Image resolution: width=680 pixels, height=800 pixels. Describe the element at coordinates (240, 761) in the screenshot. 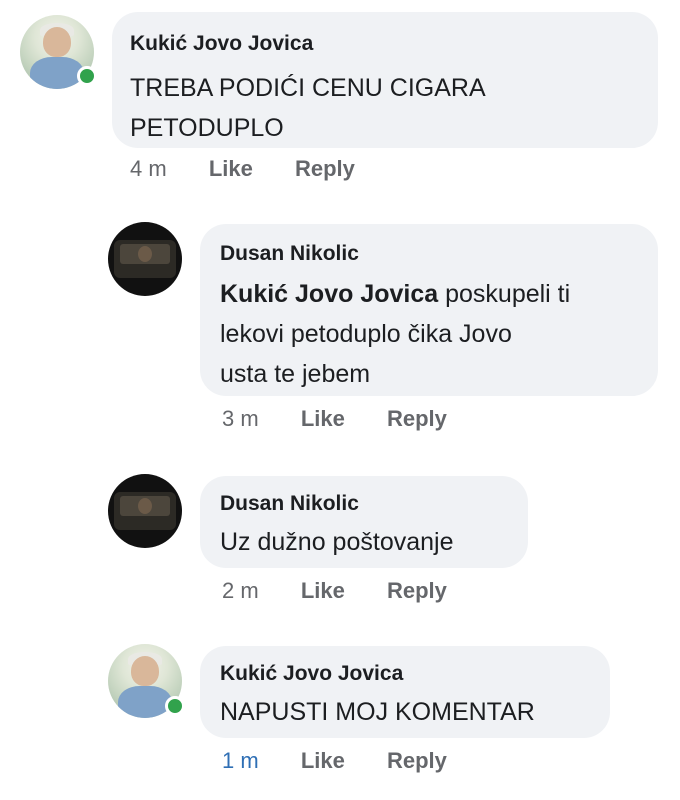

I see `comment-time: 1 m` at that location.